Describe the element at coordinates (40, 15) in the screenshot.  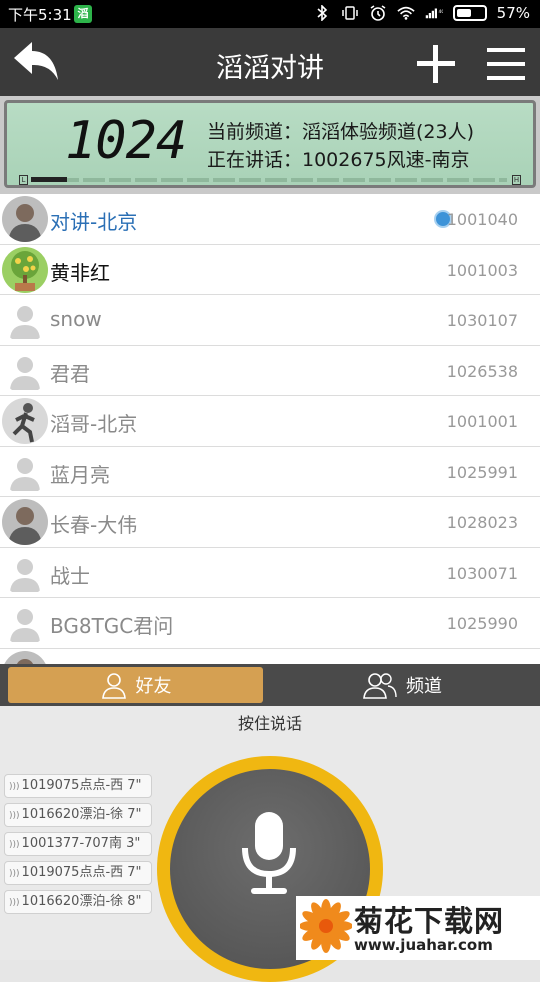
I see `status-time: 下午5:31` at that location.